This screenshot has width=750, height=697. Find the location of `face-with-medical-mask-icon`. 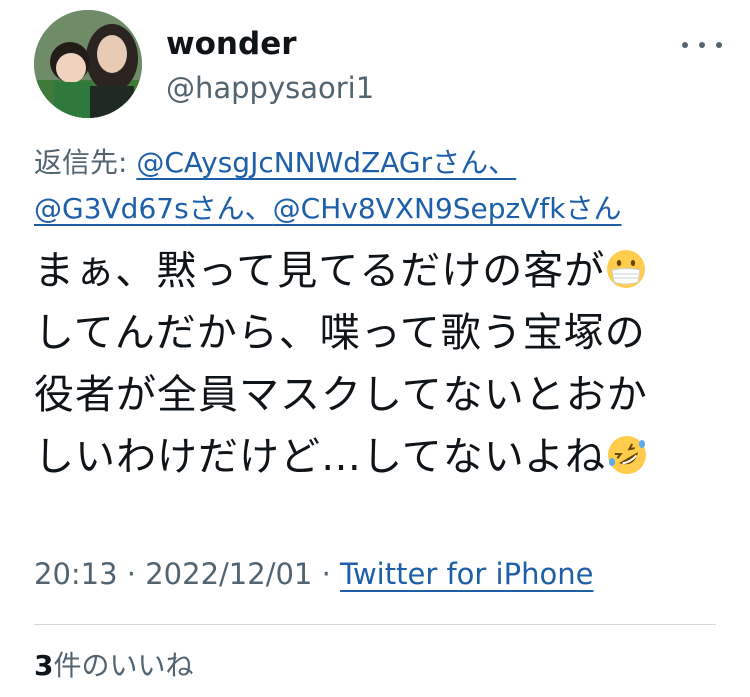

face-with-medical-mask-icon is located at coordinates (626, 267).